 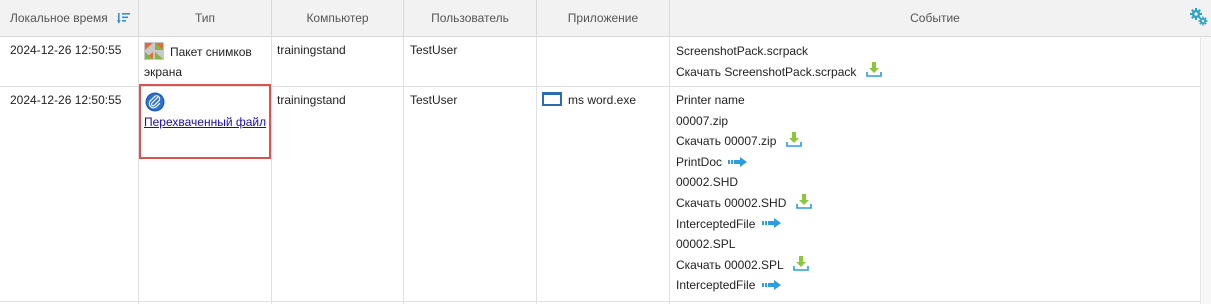 What do you see at coordinates (1205, 170) in the screenshot?
I see `vertical-scrollbar` at bounding box center [1205, 170].